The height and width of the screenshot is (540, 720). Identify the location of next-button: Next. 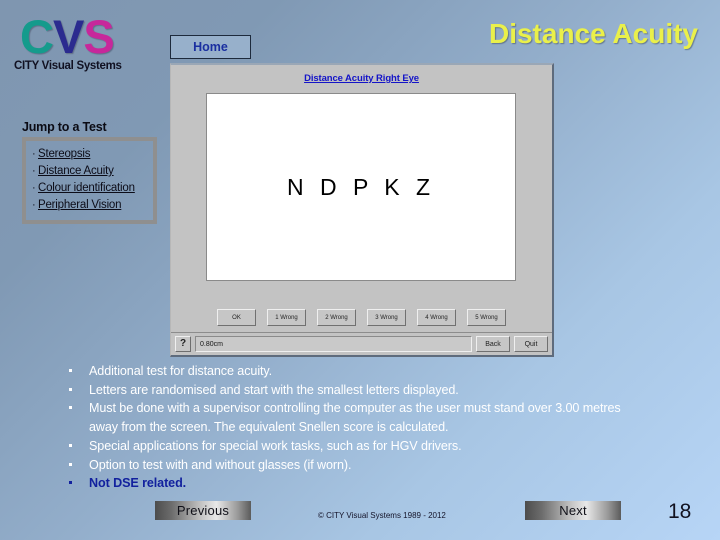
(573, 510).